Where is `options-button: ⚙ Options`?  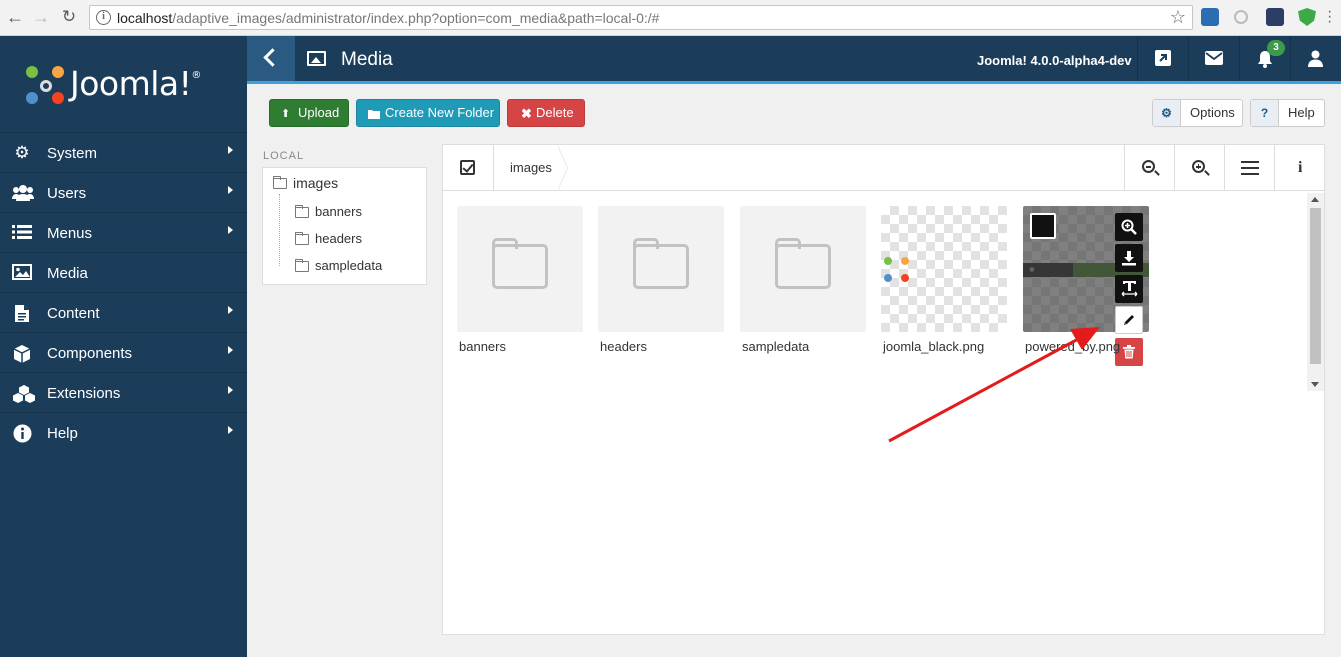 options-button: ⚙ Options is located at coordinates (1197, 113).